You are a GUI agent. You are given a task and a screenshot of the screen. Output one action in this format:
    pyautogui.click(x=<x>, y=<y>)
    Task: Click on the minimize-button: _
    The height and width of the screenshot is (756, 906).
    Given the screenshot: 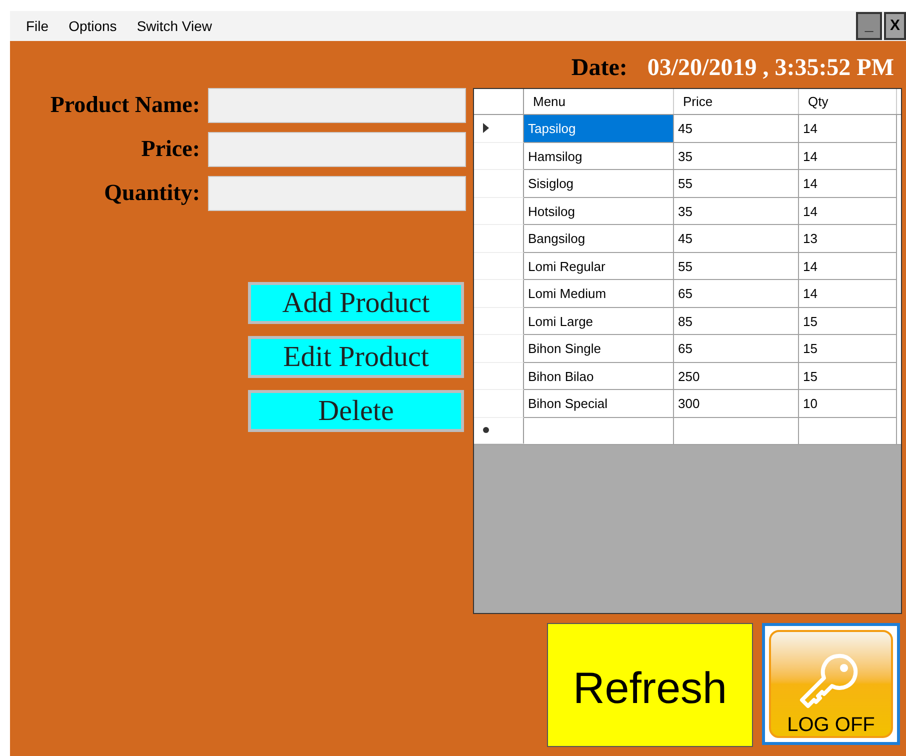 What is the action you would take?
    pyautogui.click(x=869, y=26)
    